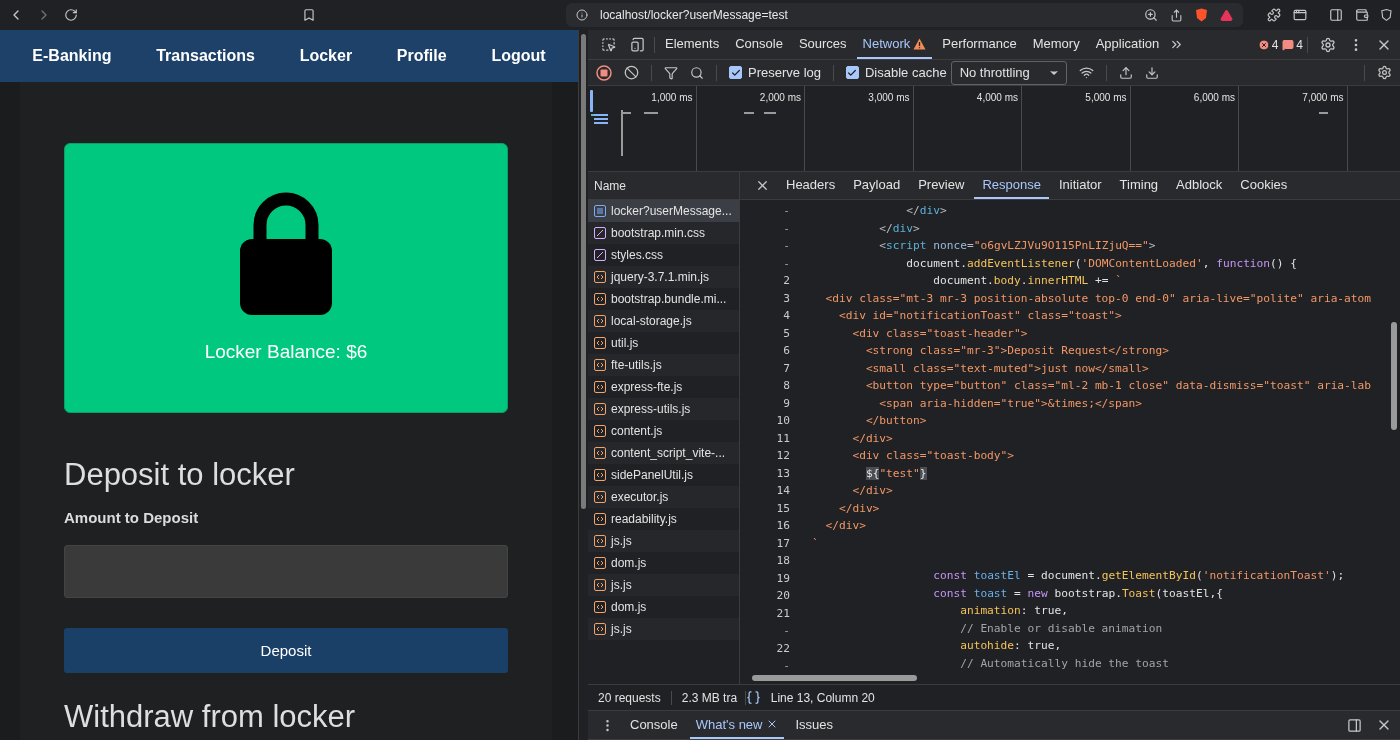  I want to click on detail-tab: Payload, so click(877, 185).